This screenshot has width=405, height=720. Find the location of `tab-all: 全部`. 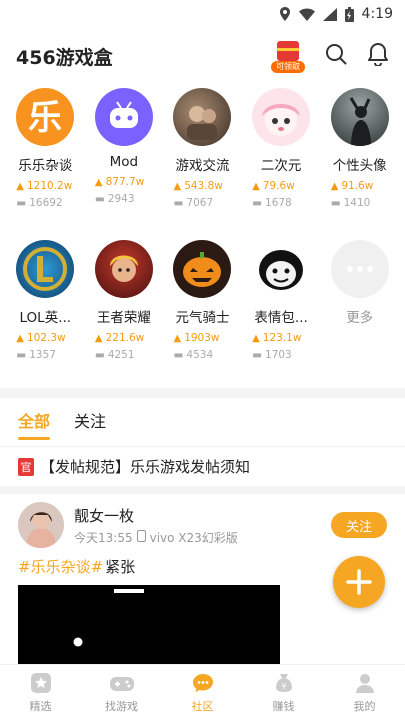

tab-all: 全部 is located at coordinates (34, 424).